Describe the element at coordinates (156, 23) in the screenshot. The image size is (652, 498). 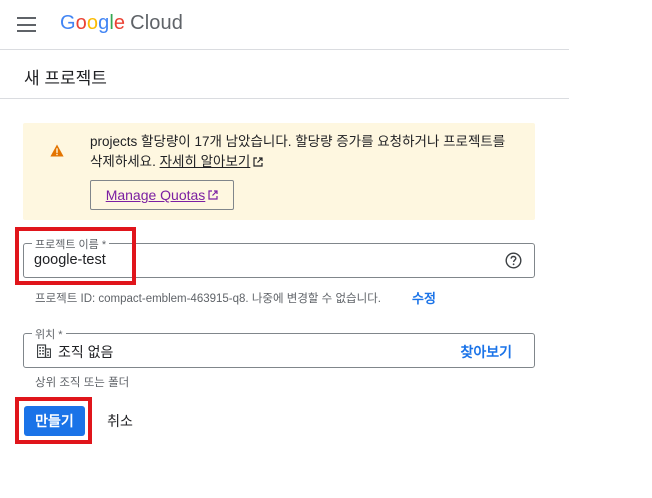
I see `logo-product-name: Cloud` at that location.